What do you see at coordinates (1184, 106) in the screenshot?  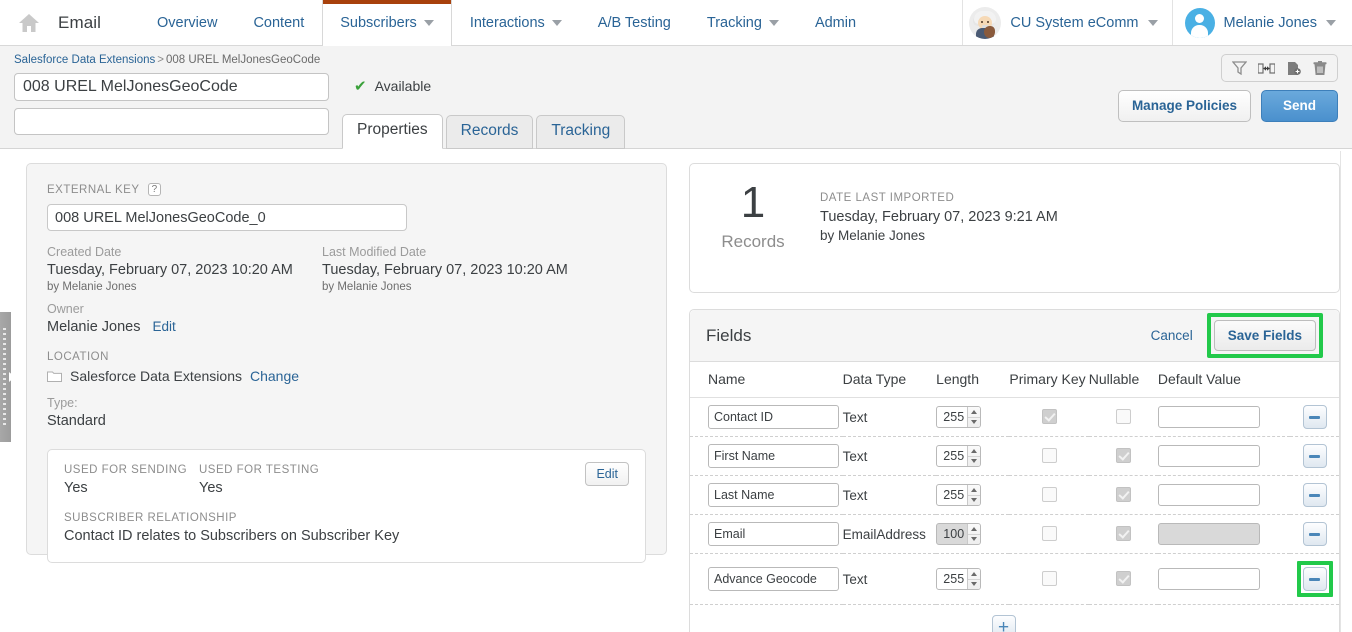 I see `manage-policies-button: Manage Policies` at bounding box center [1184, 106].